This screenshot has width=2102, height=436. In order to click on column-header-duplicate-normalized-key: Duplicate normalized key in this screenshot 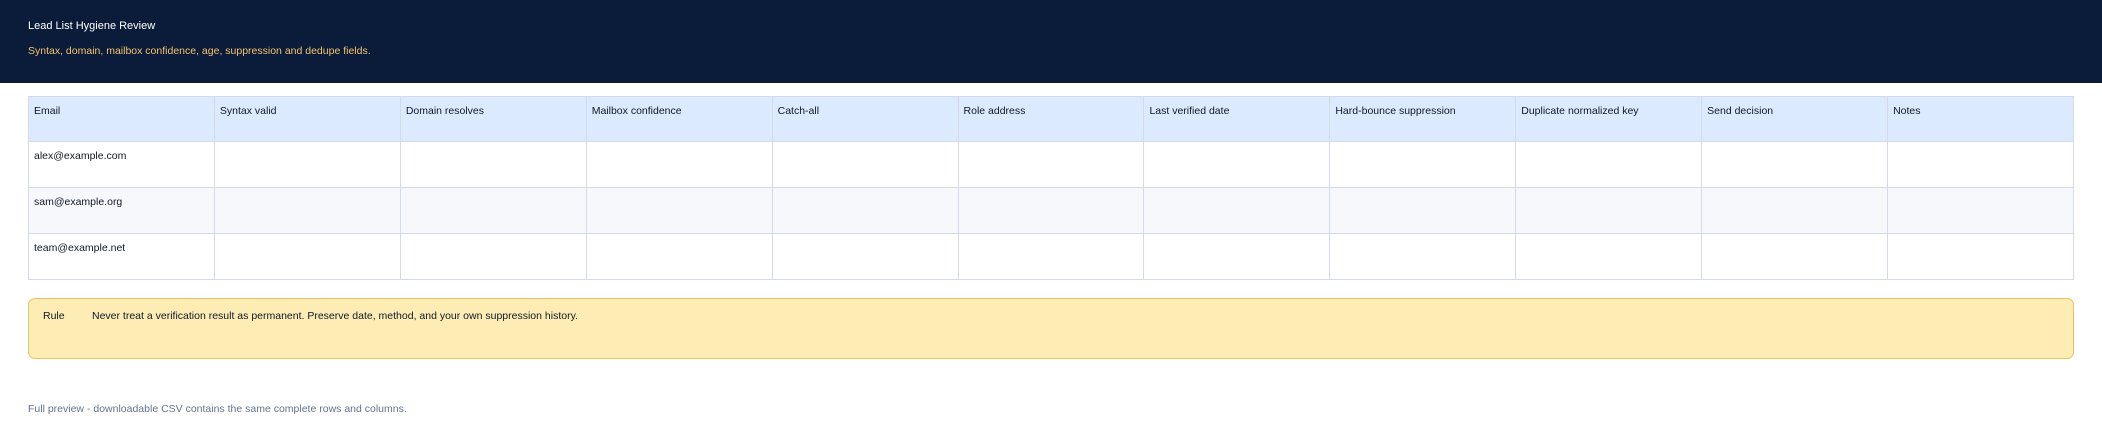, I will do `click(1609, 119)`.